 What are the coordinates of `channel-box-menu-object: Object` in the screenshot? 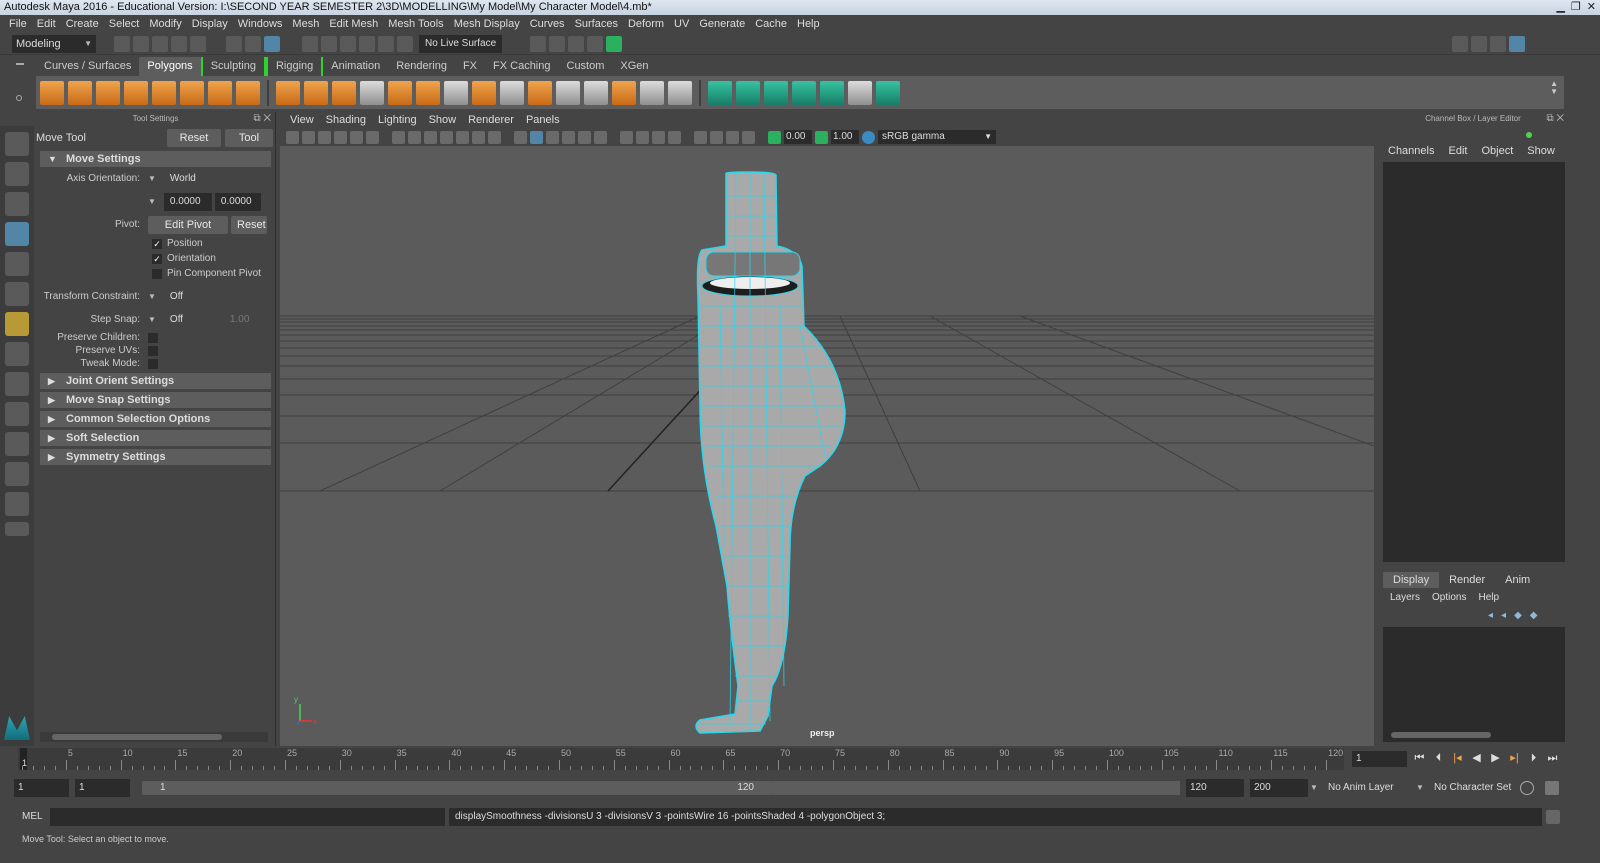 It's located at (1497, 151).